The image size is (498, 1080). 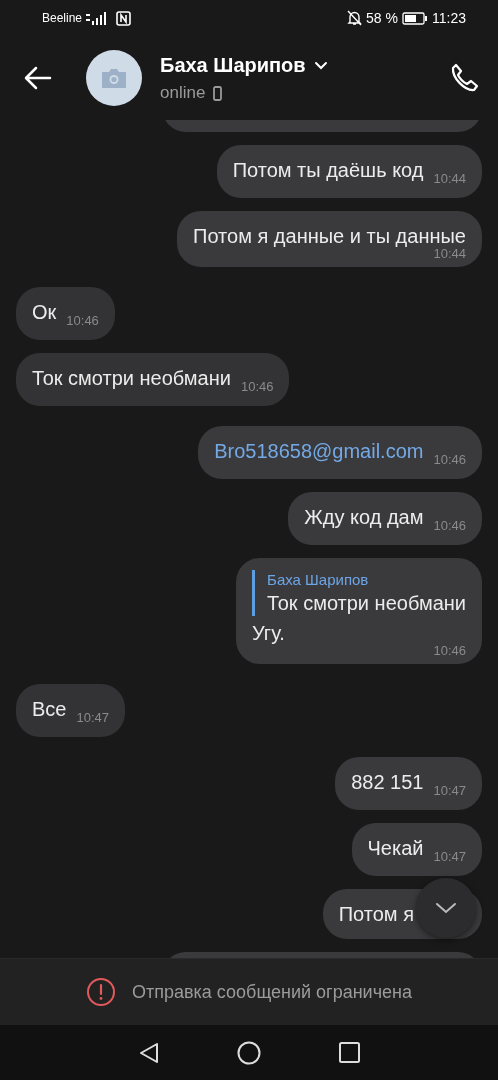 I want to click on contact-name: Баха Шарипов, so click(x=233, y=65).